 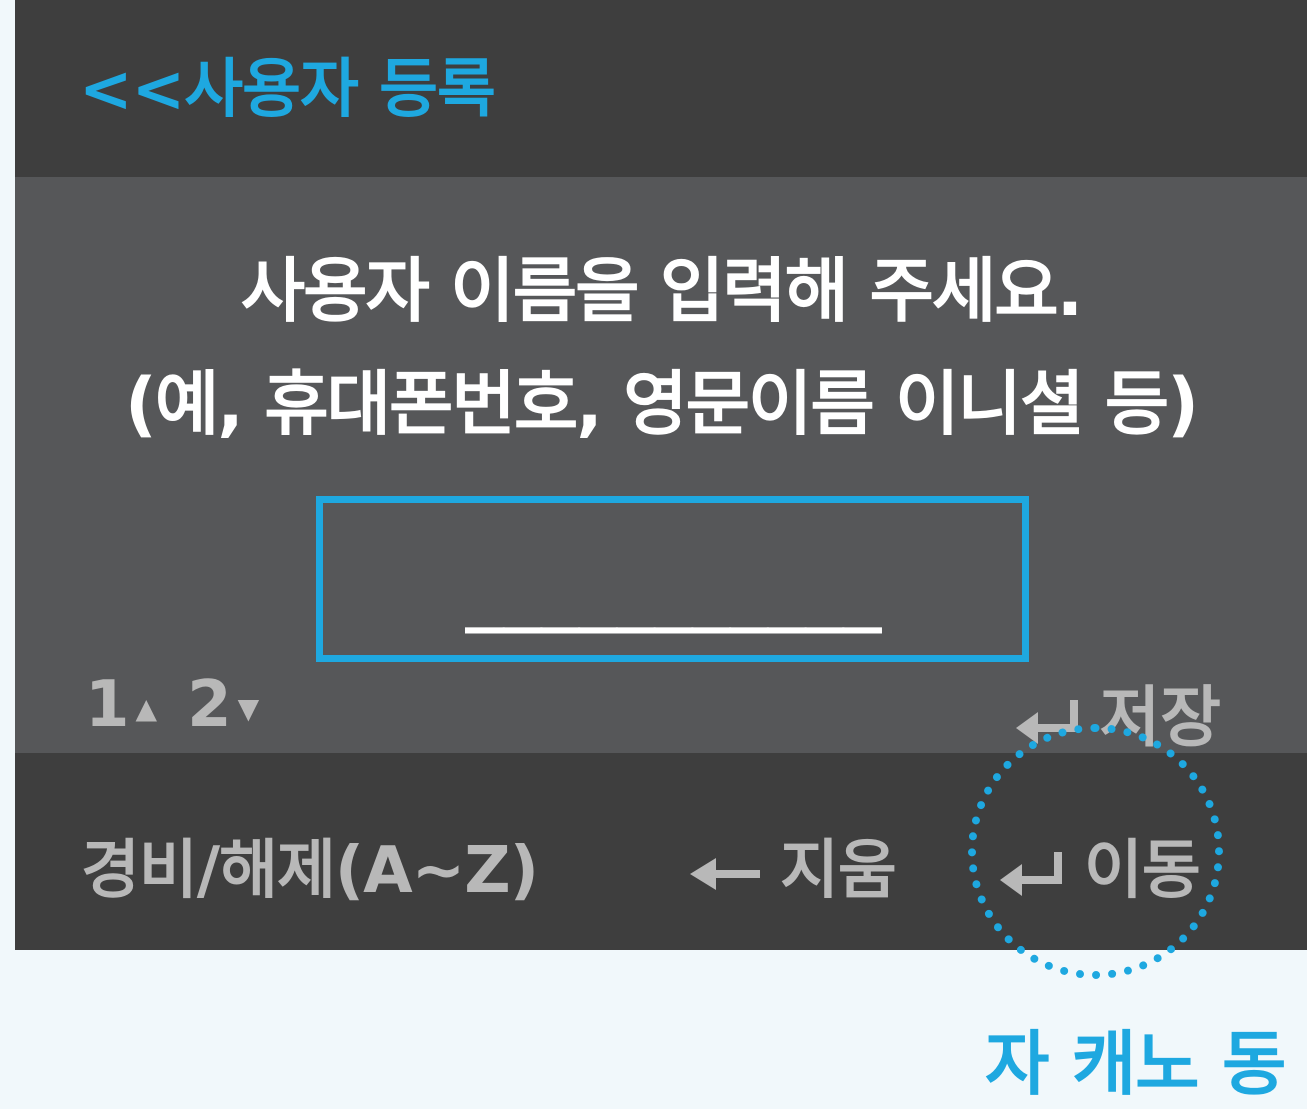 I want to click on left-arrow-icon, so click(x=726, y=871).